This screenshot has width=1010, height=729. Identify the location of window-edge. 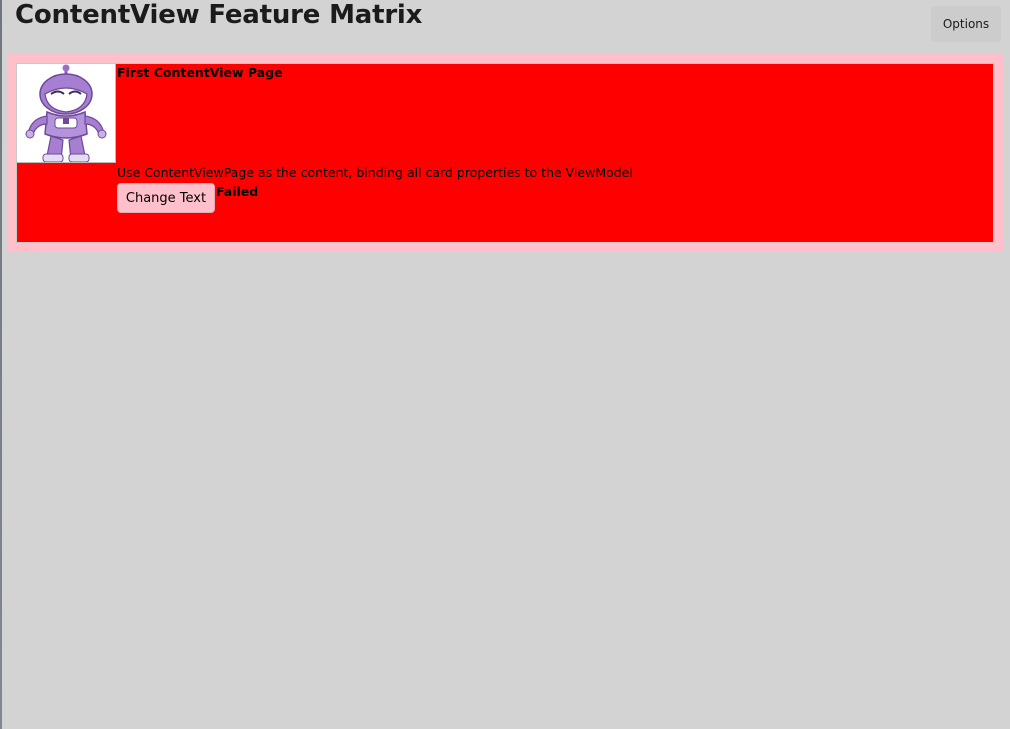
(1, 364).